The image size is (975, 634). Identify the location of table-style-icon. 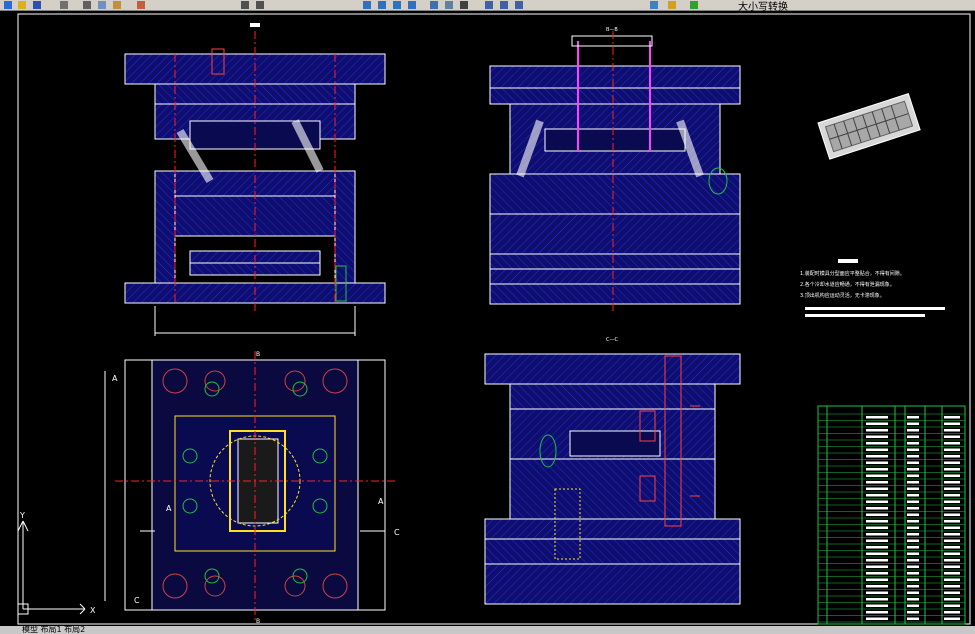
(504, 5).